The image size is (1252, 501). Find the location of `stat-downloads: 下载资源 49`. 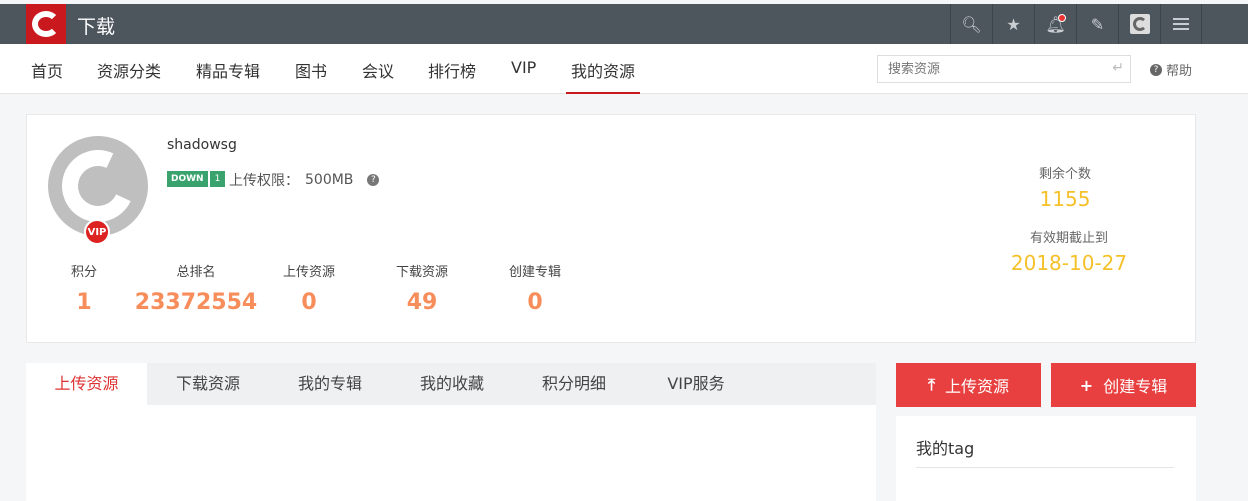

stat-downloads: 下载资源 49 is located at coordinates (422, 288).